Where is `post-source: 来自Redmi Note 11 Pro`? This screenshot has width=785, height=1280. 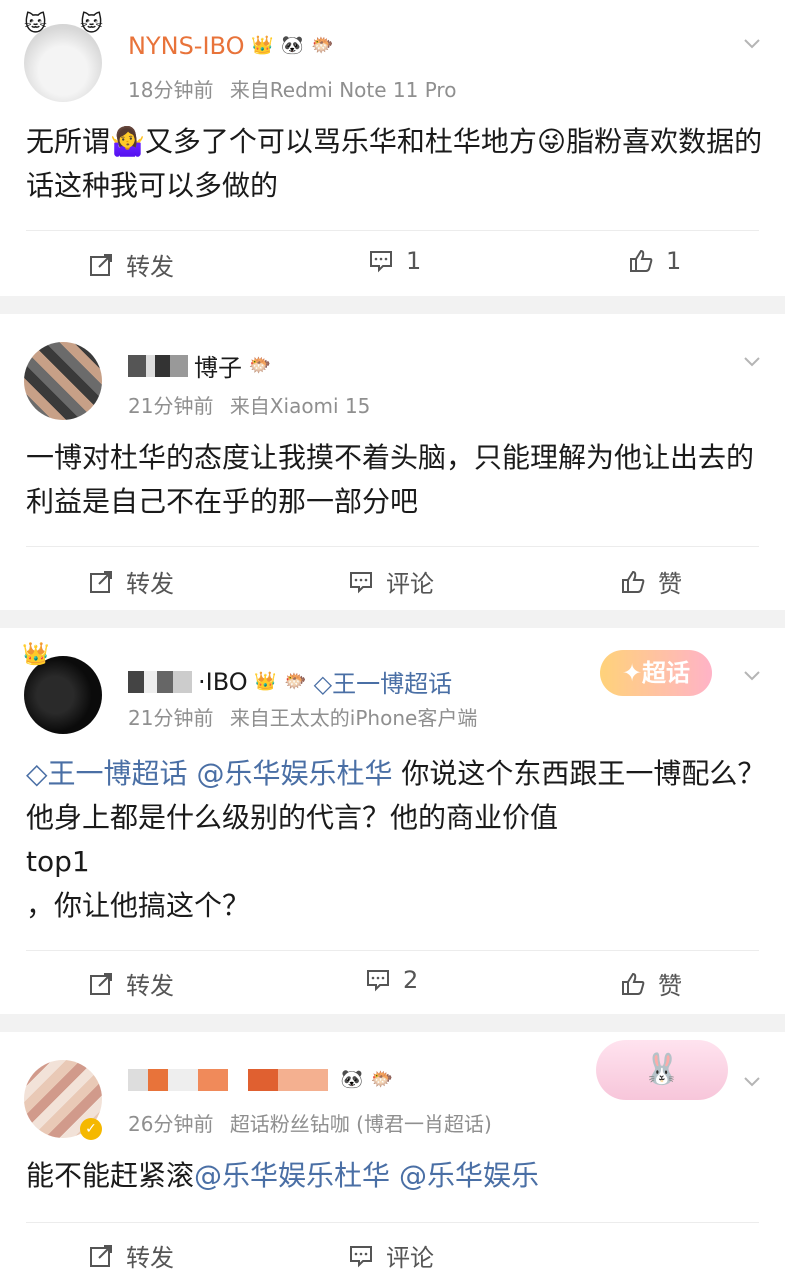
post-source: 来自Redmi Note 11 Pro is located at coordinates (343, 90).